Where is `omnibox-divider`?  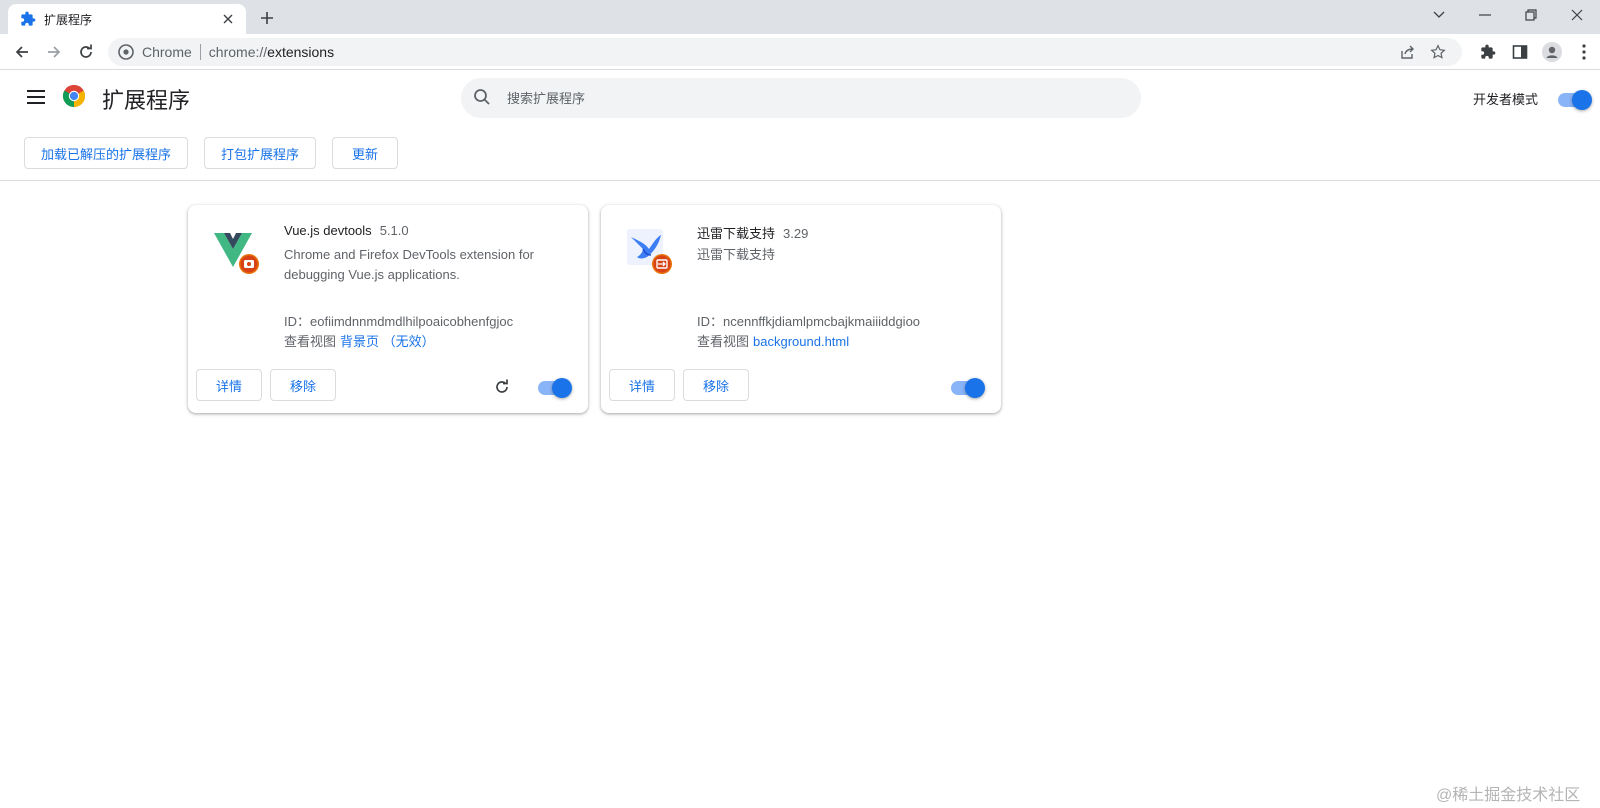
omnibox-divider is located at coordinates (200, 52).